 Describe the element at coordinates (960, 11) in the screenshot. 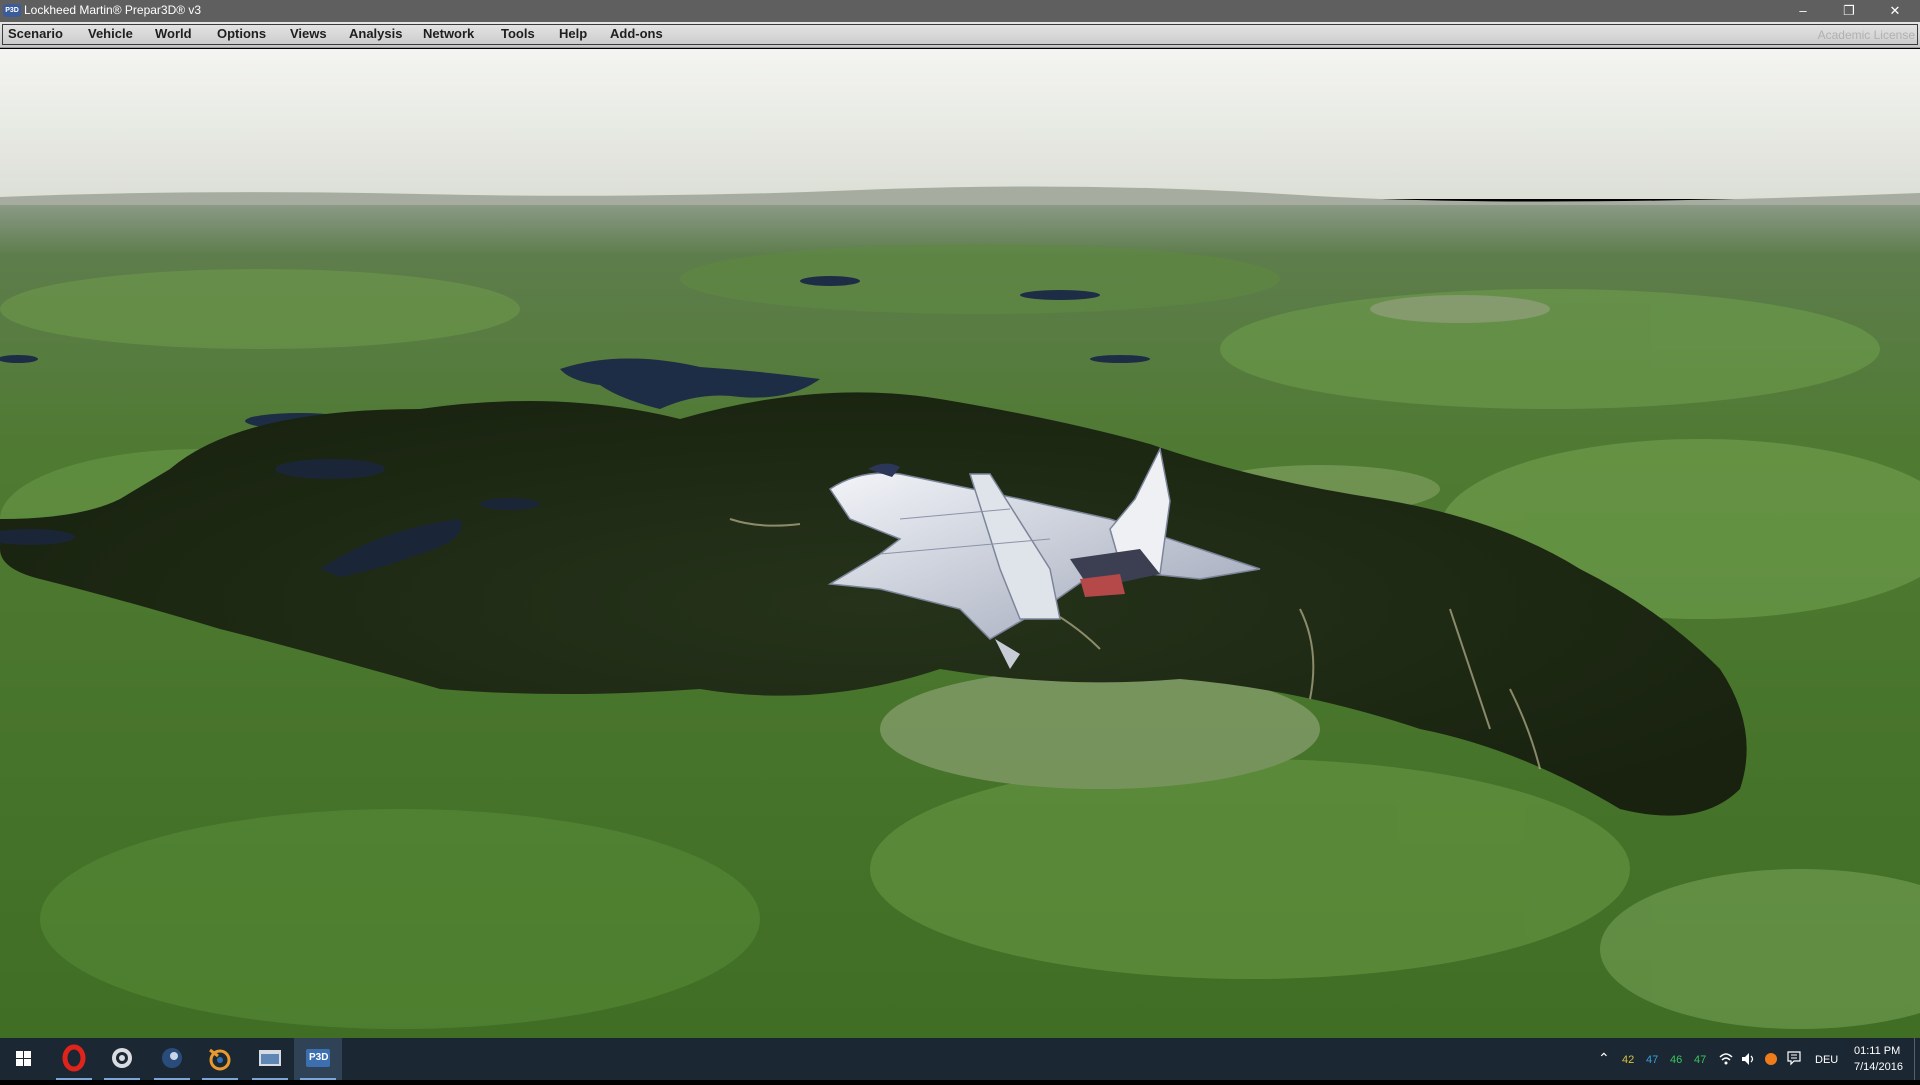

I see `title-bar: P3D Lockheed Martin® Prepar3D® v3 – ❐ ✕` at that location.